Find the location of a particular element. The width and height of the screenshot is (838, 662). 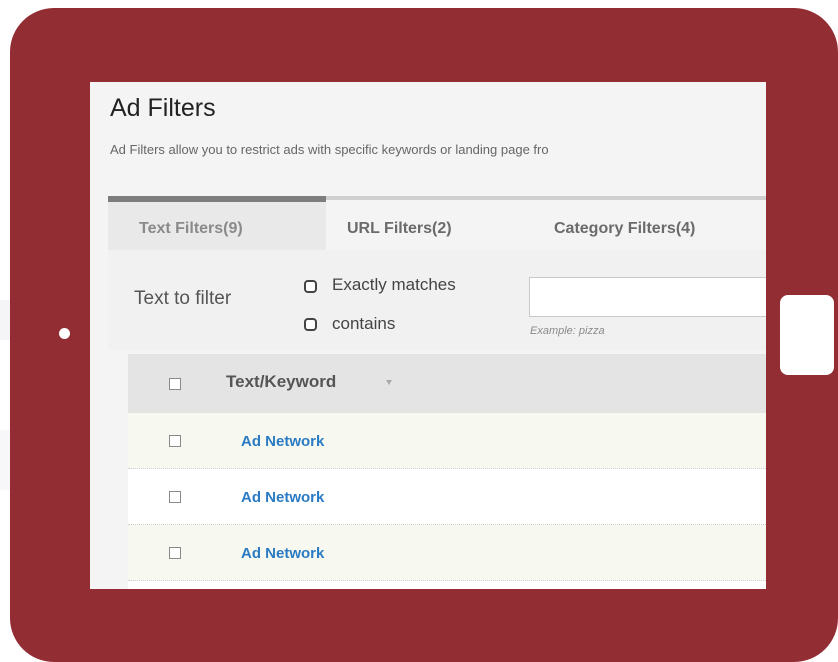

exactly-matches-radio is located at coordinates (310, 286).